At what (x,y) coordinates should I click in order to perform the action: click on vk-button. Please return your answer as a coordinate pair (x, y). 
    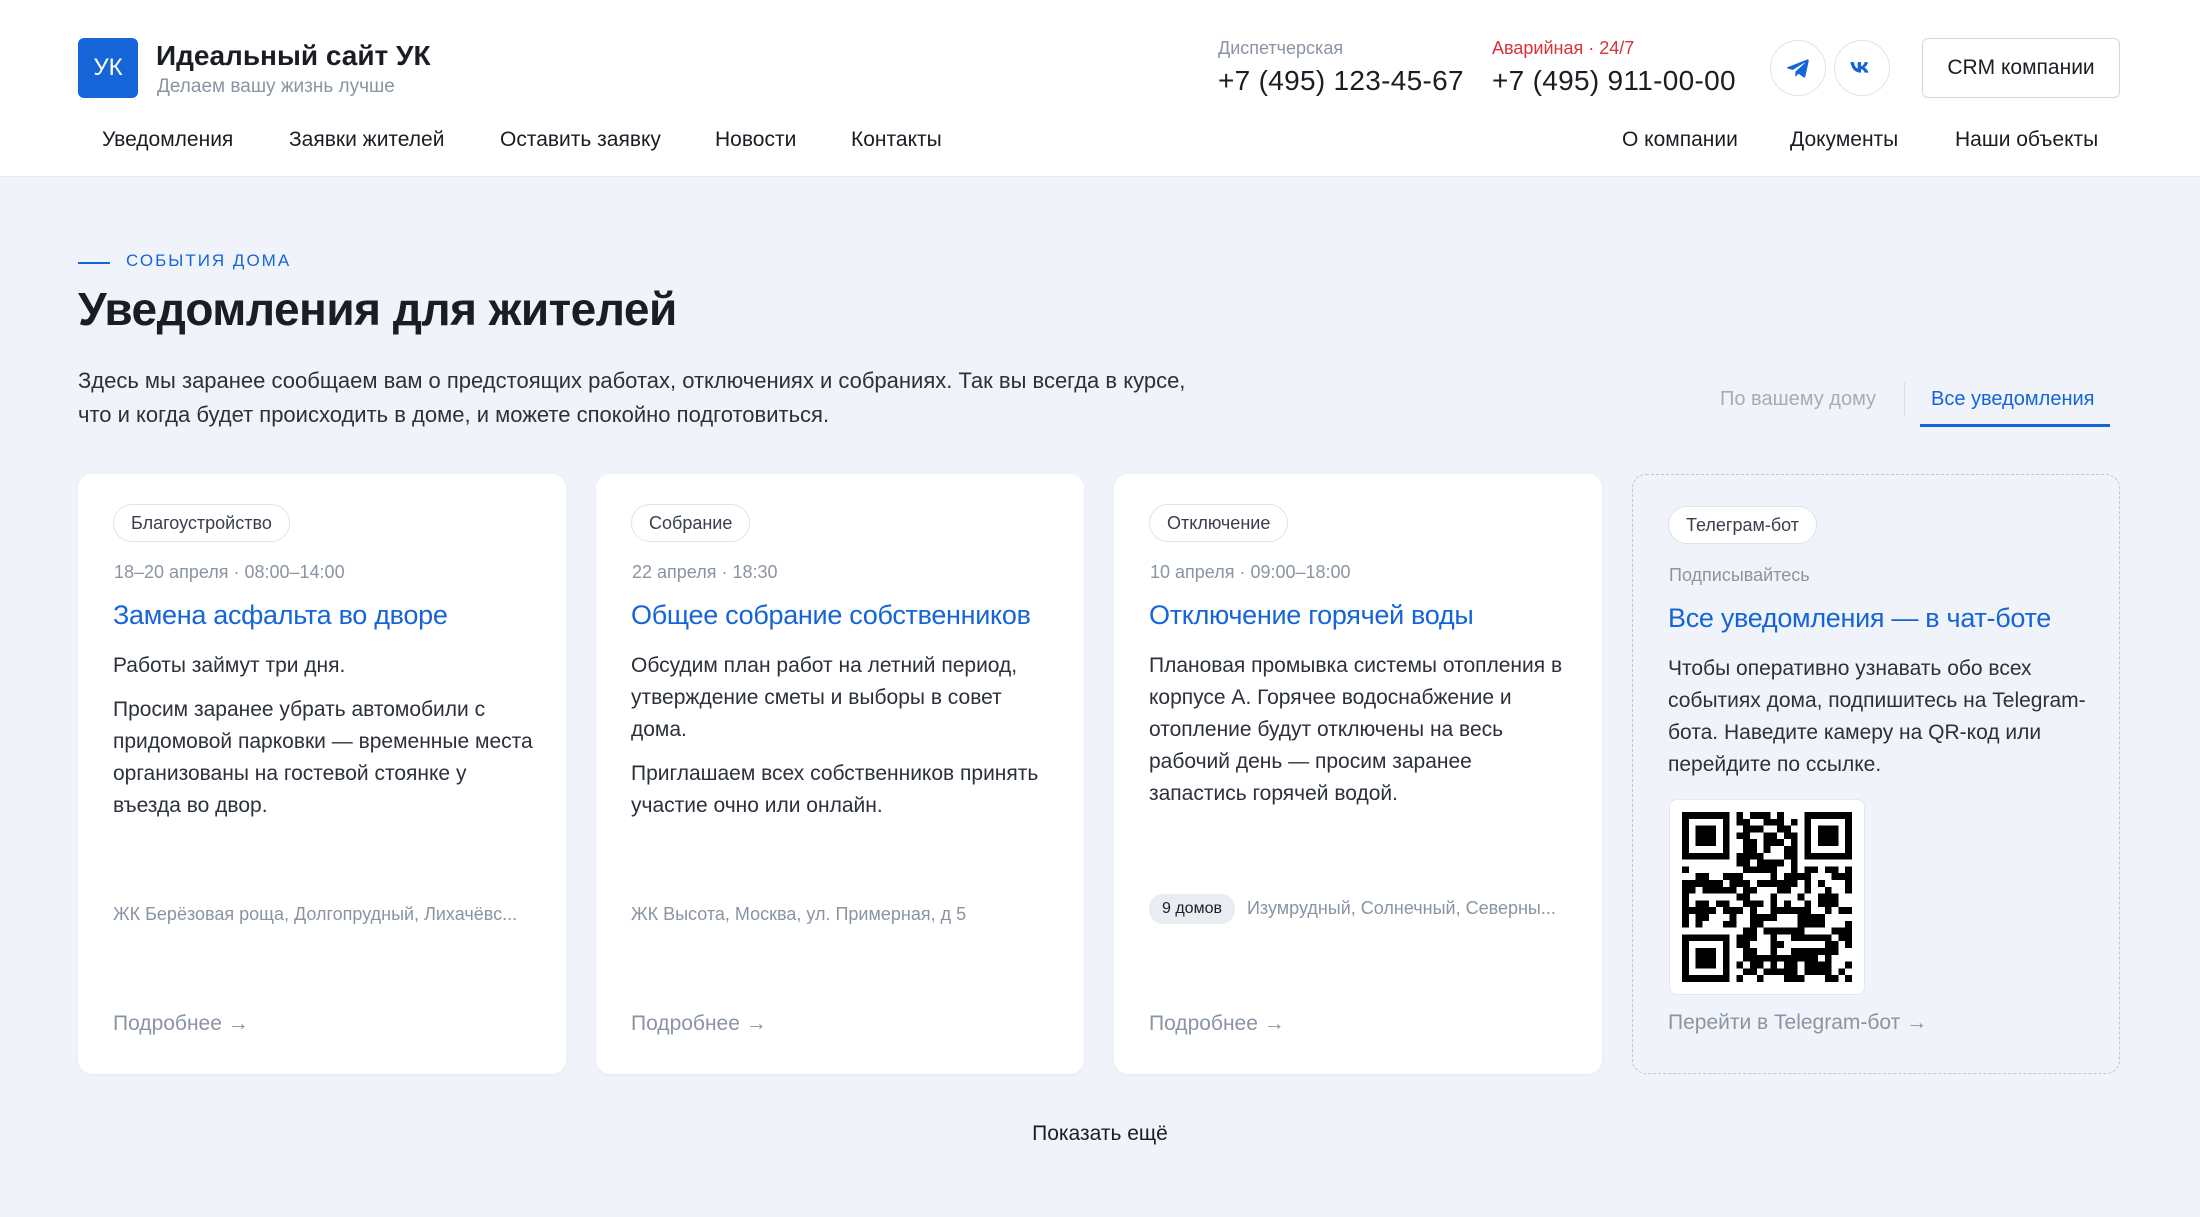
    Looking at the image, I should click on (1862, 68).